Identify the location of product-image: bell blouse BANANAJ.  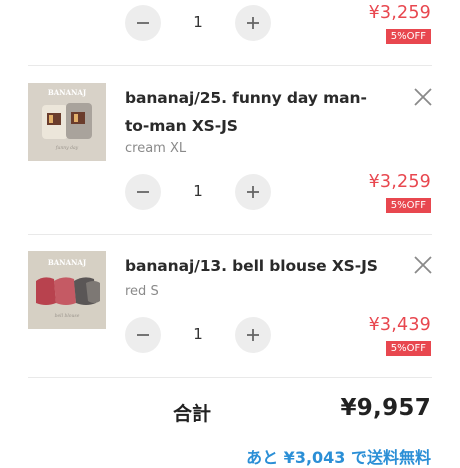
(67, 290).